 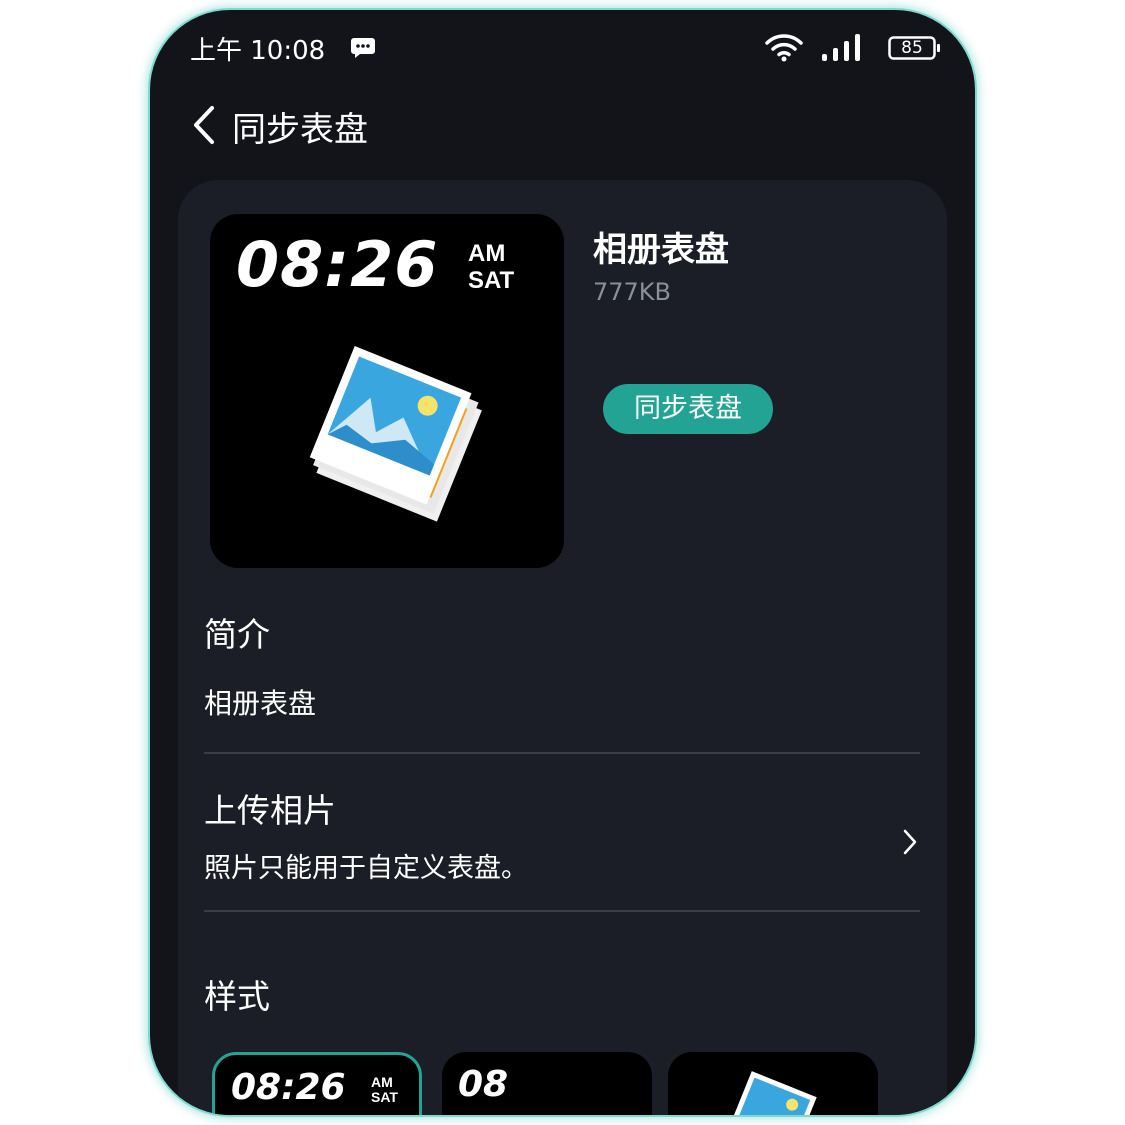 What do you see at coordinates (483, 1084) in the screenshot?
I see `thumb-time: 08` at bounding box center [483, 1084].